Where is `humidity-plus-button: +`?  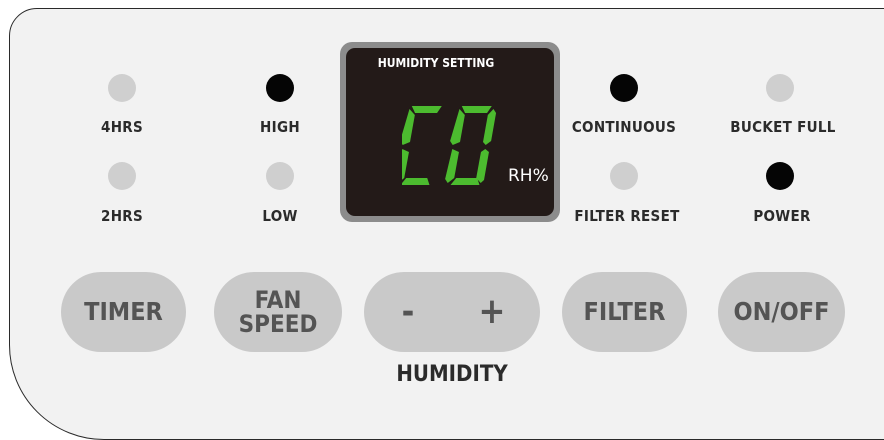 humidity-plus-button: + is located at coordinates (492, 312).